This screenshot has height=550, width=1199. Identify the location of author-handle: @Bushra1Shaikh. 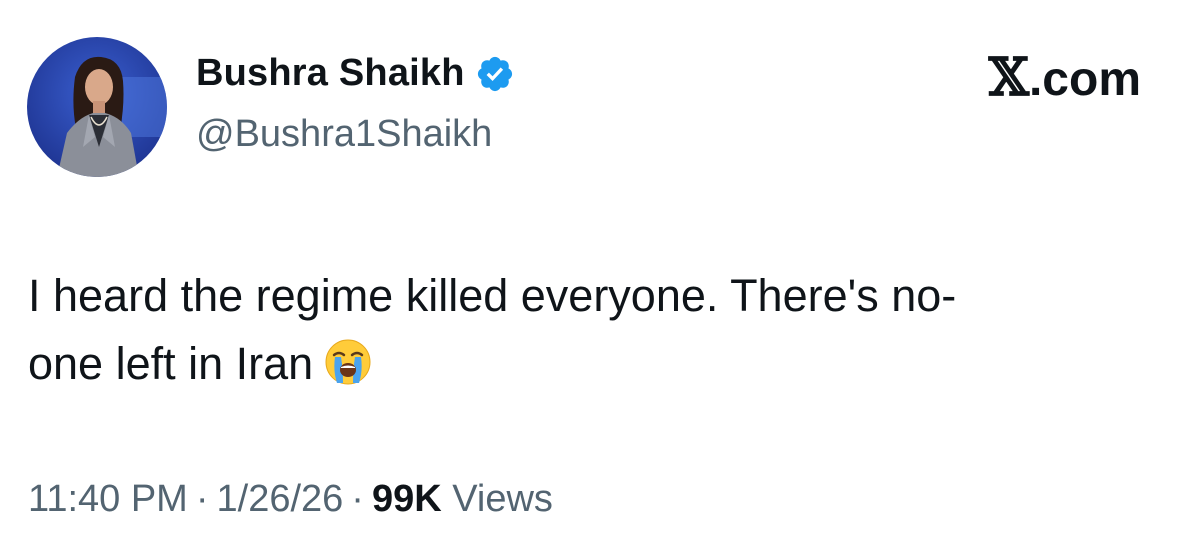
(344, 134).